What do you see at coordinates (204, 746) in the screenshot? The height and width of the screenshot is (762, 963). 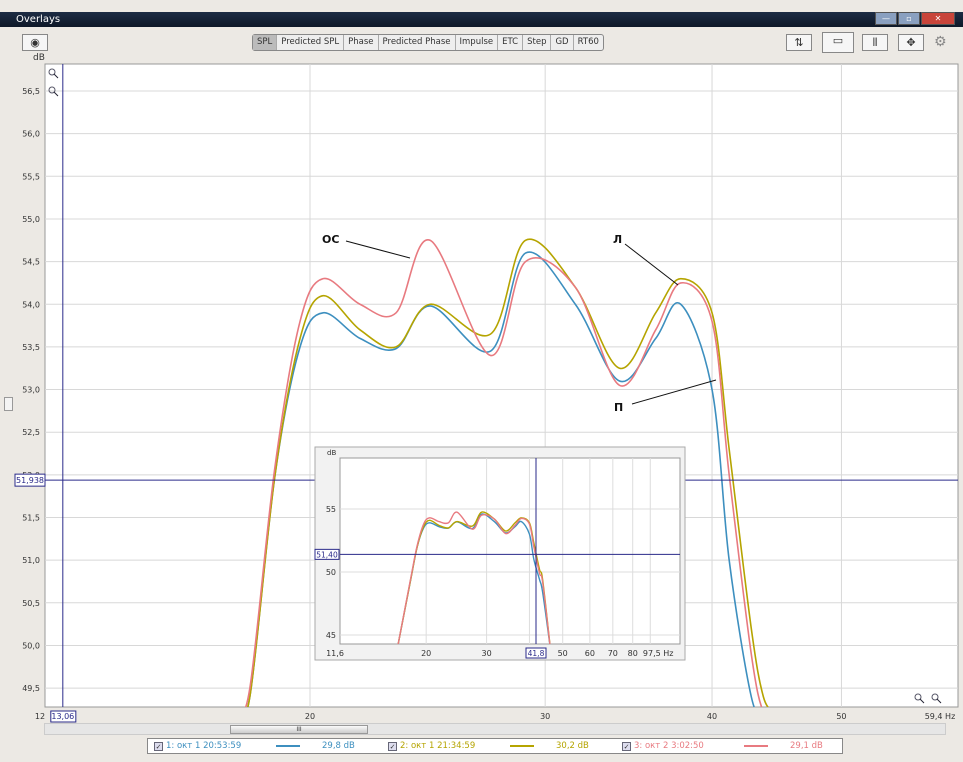 I see `series-label: 1: окт 1 20:53:59` at bounding box center [204, 746].